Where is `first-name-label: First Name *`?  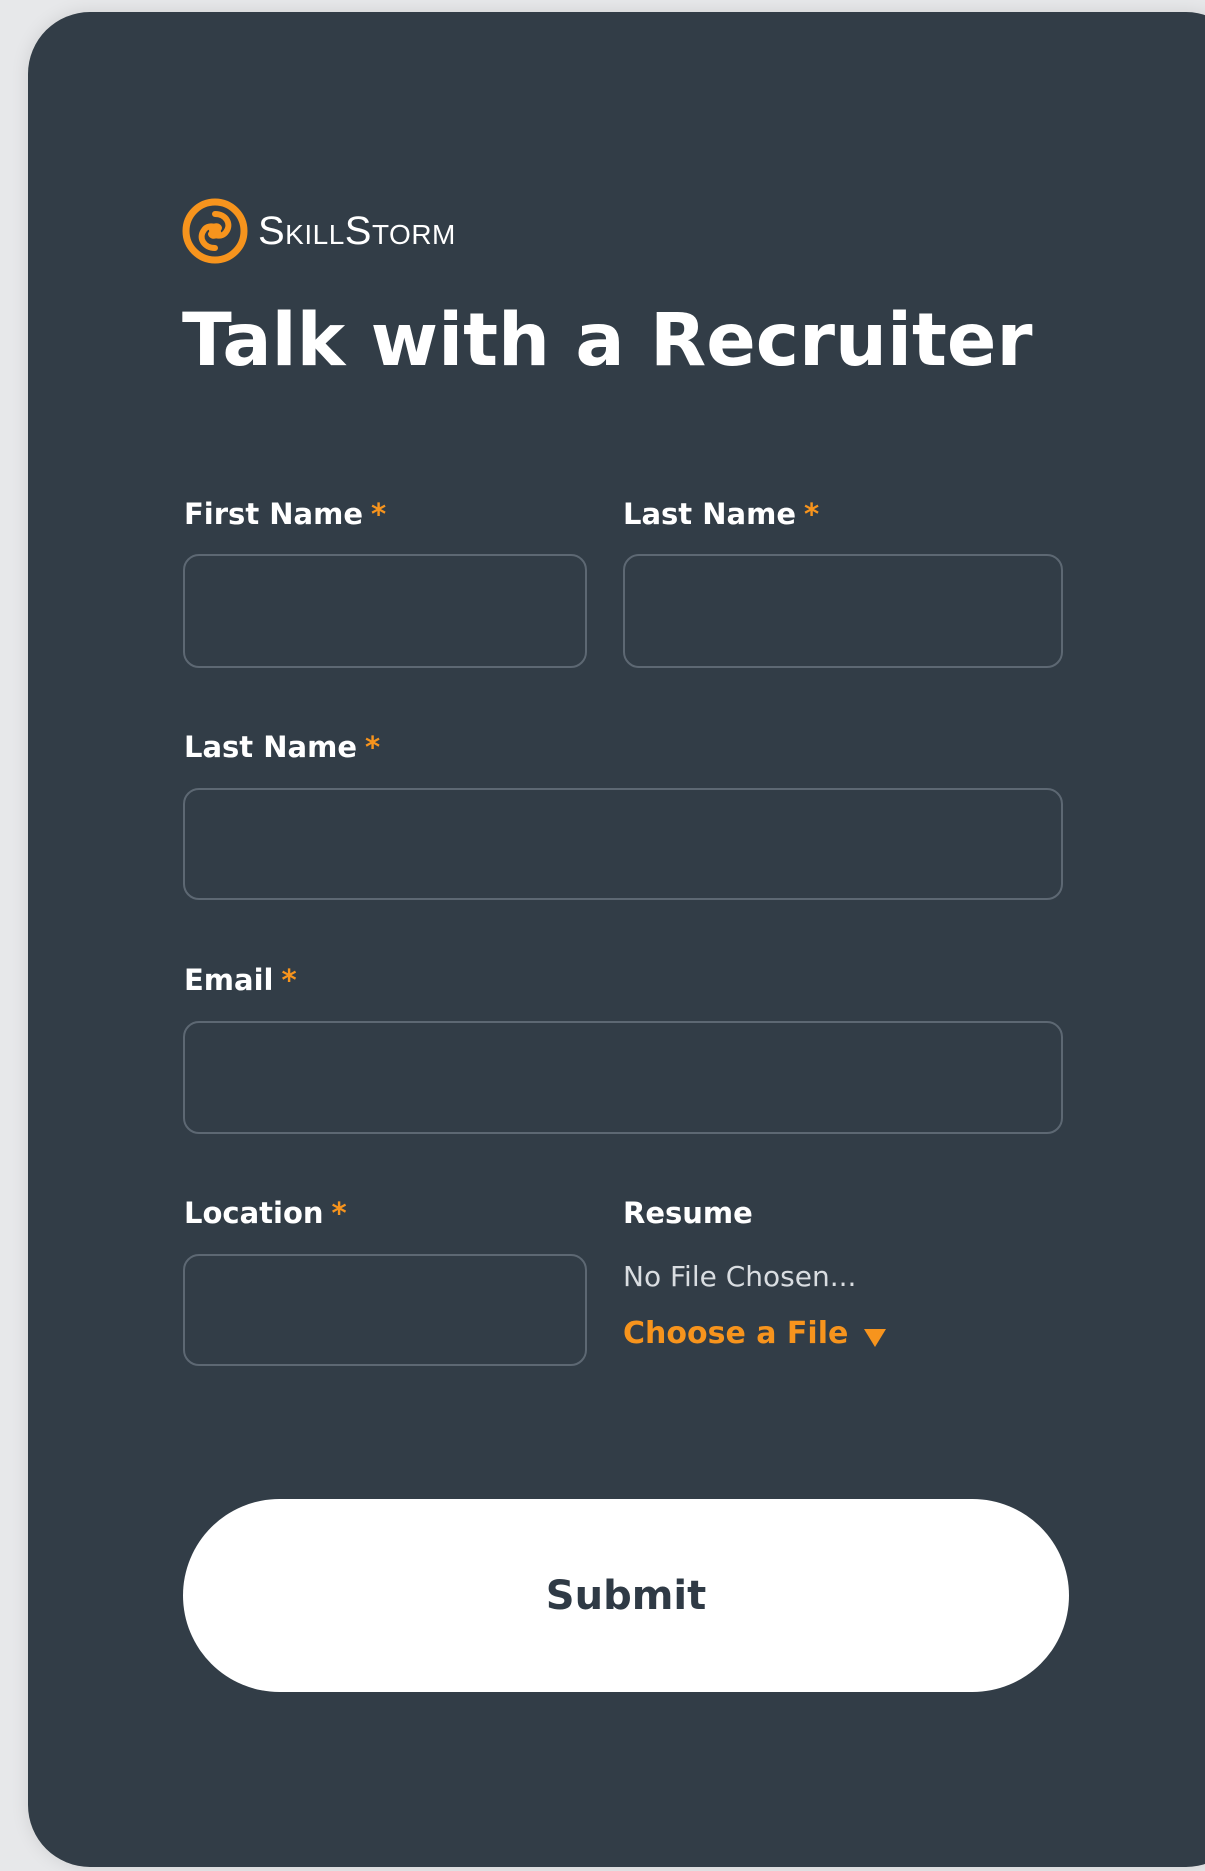 first-name-label: First Name * is located at coordinates (285, 514).